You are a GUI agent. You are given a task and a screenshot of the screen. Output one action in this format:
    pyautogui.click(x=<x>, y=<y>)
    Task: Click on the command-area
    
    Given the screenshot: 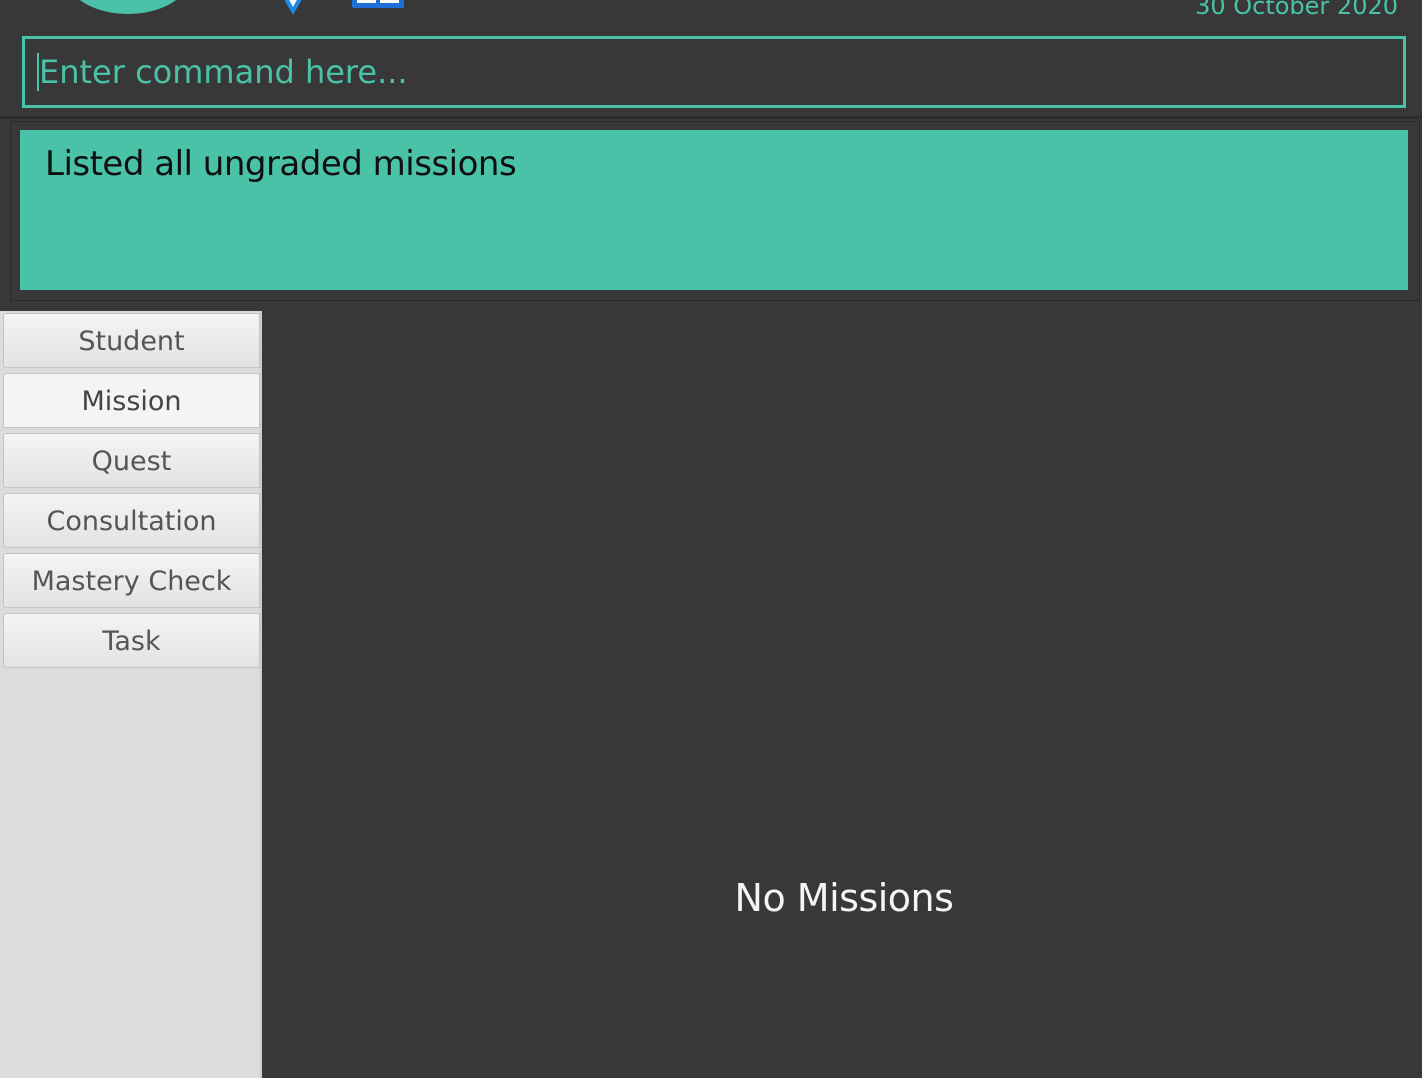 What is the action you would take?
    pyautogui.click(x=711, y=72)
    